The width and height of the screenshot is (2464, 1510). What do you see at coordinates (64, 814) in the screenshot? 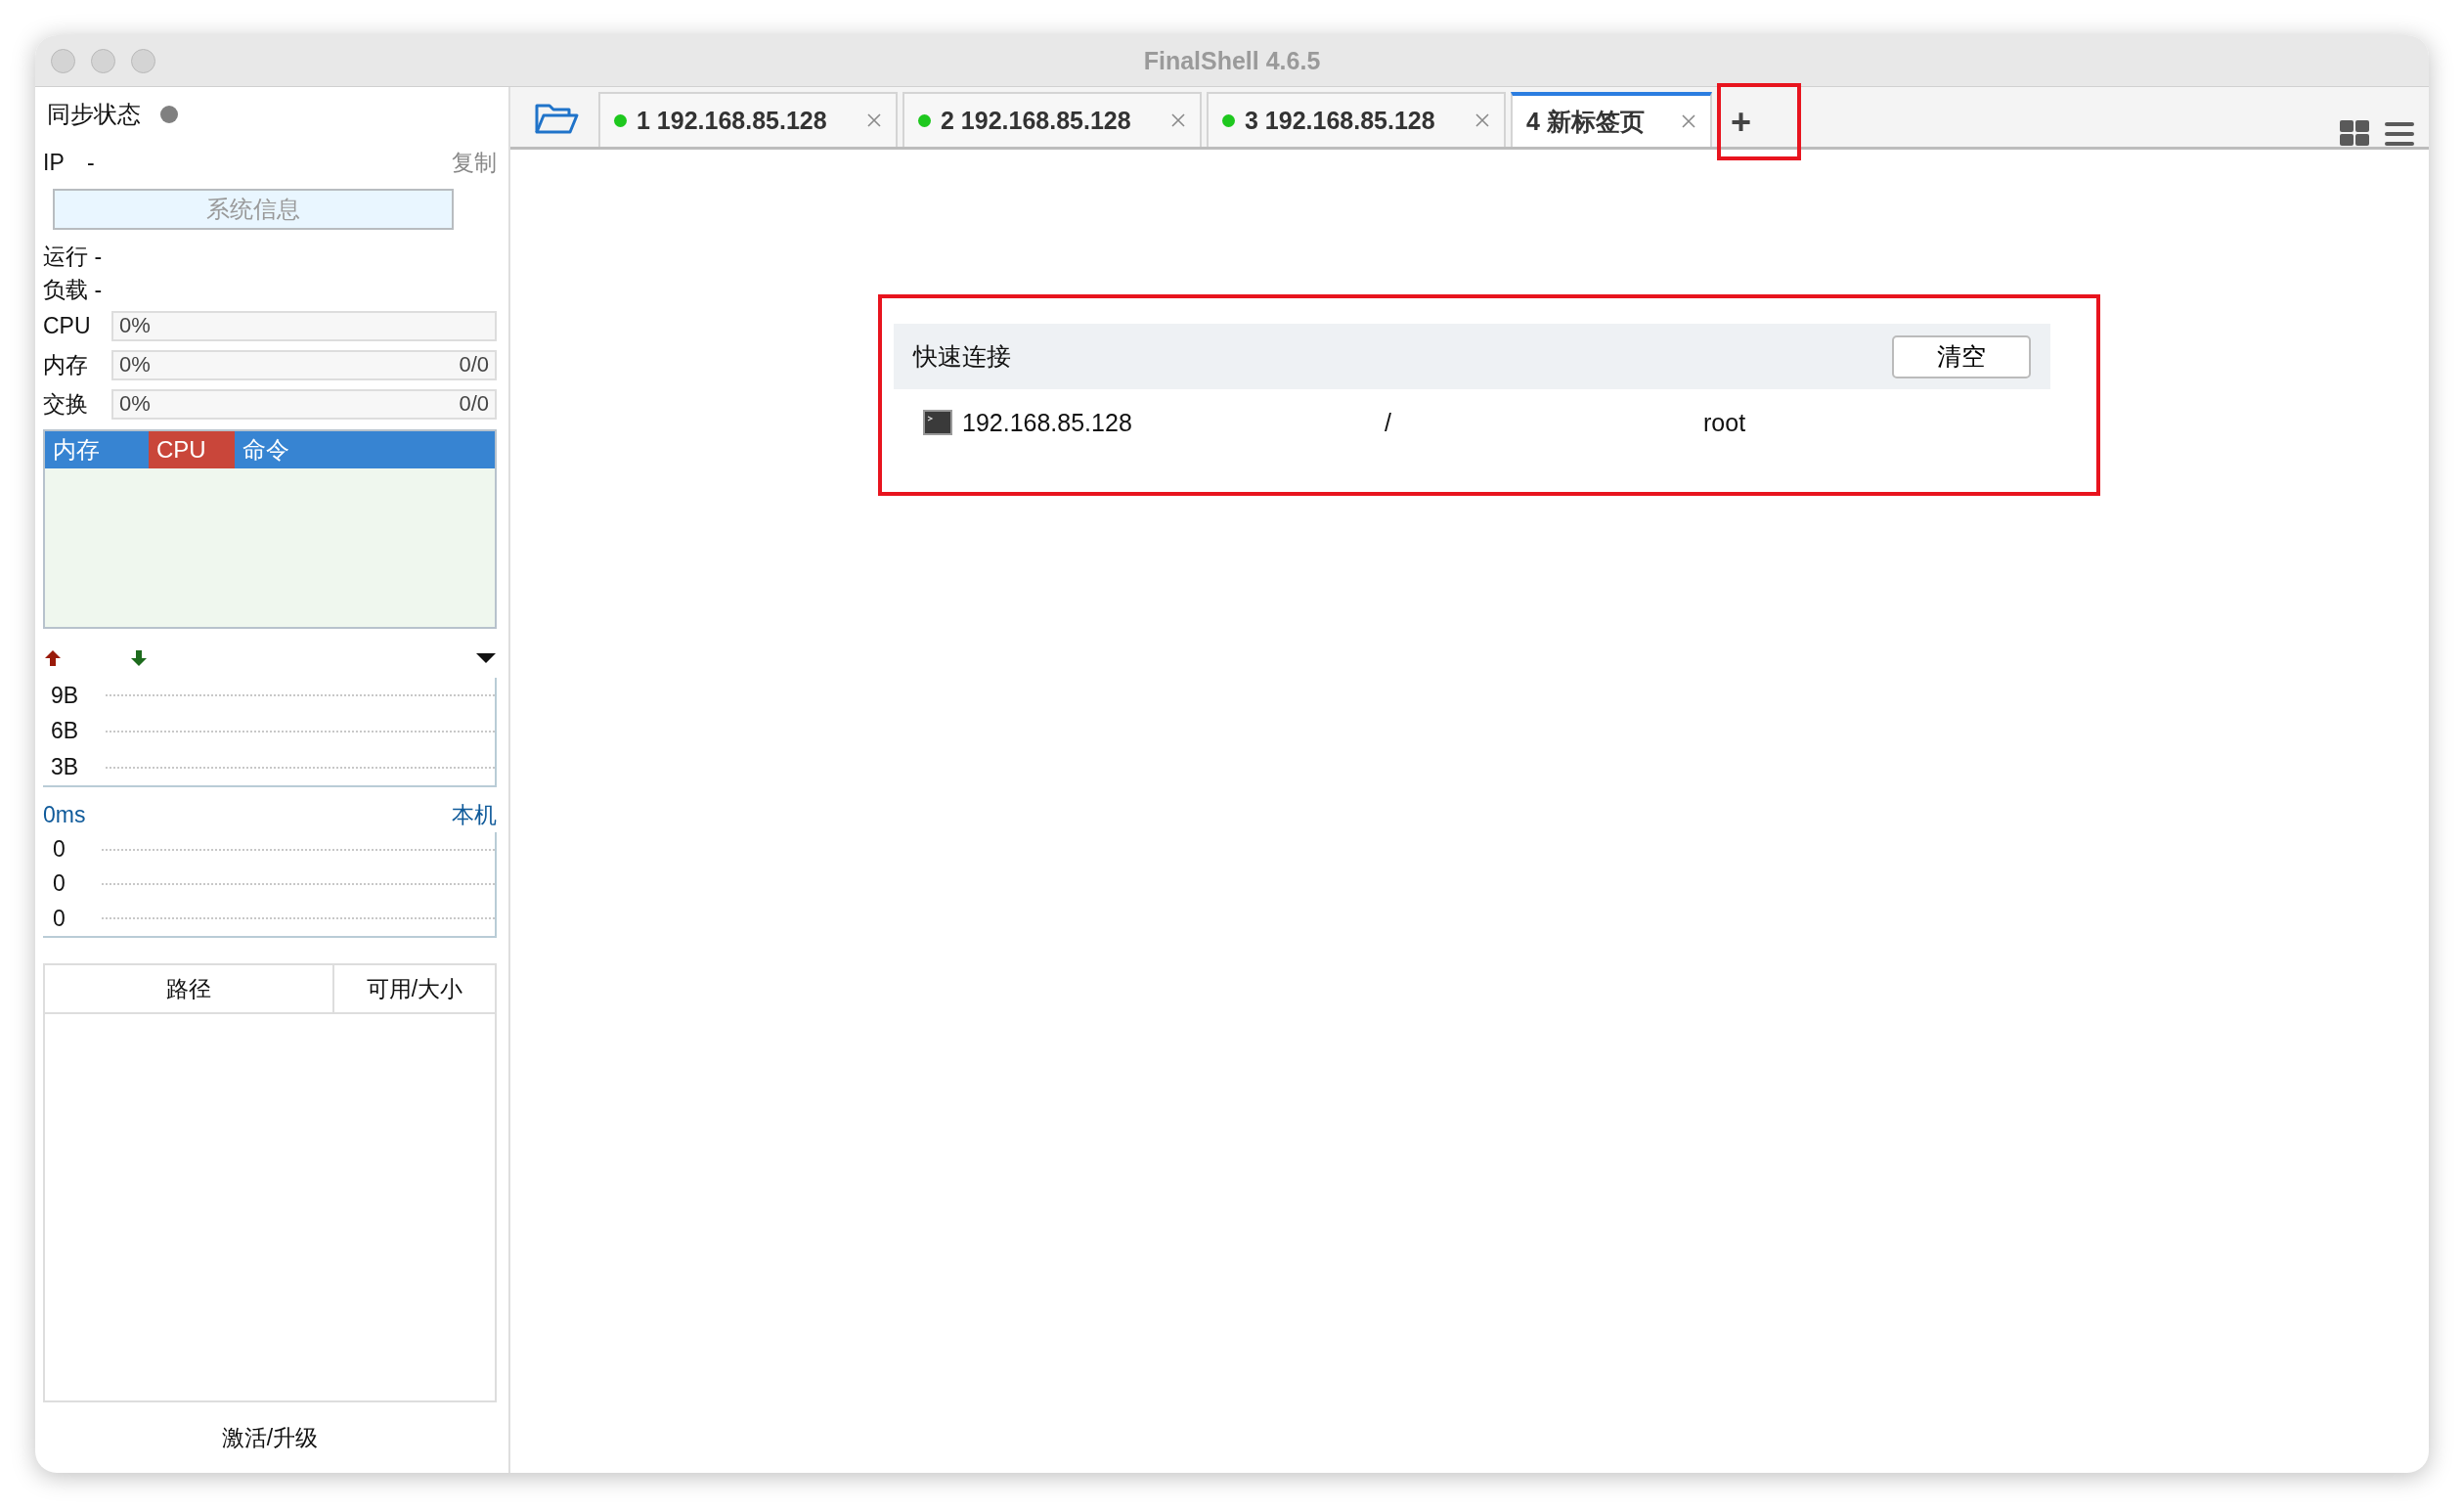
I see `latency-reading: 0ms` at bounding box center [64, 814].